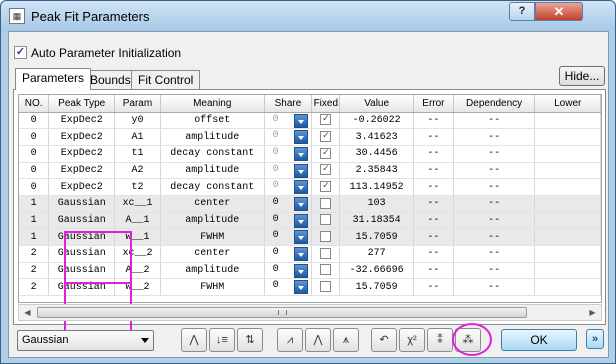  Describe the element at coordinates (85, 340) in the screenshot. I see `peak-function-select: Gaussian` at that location.